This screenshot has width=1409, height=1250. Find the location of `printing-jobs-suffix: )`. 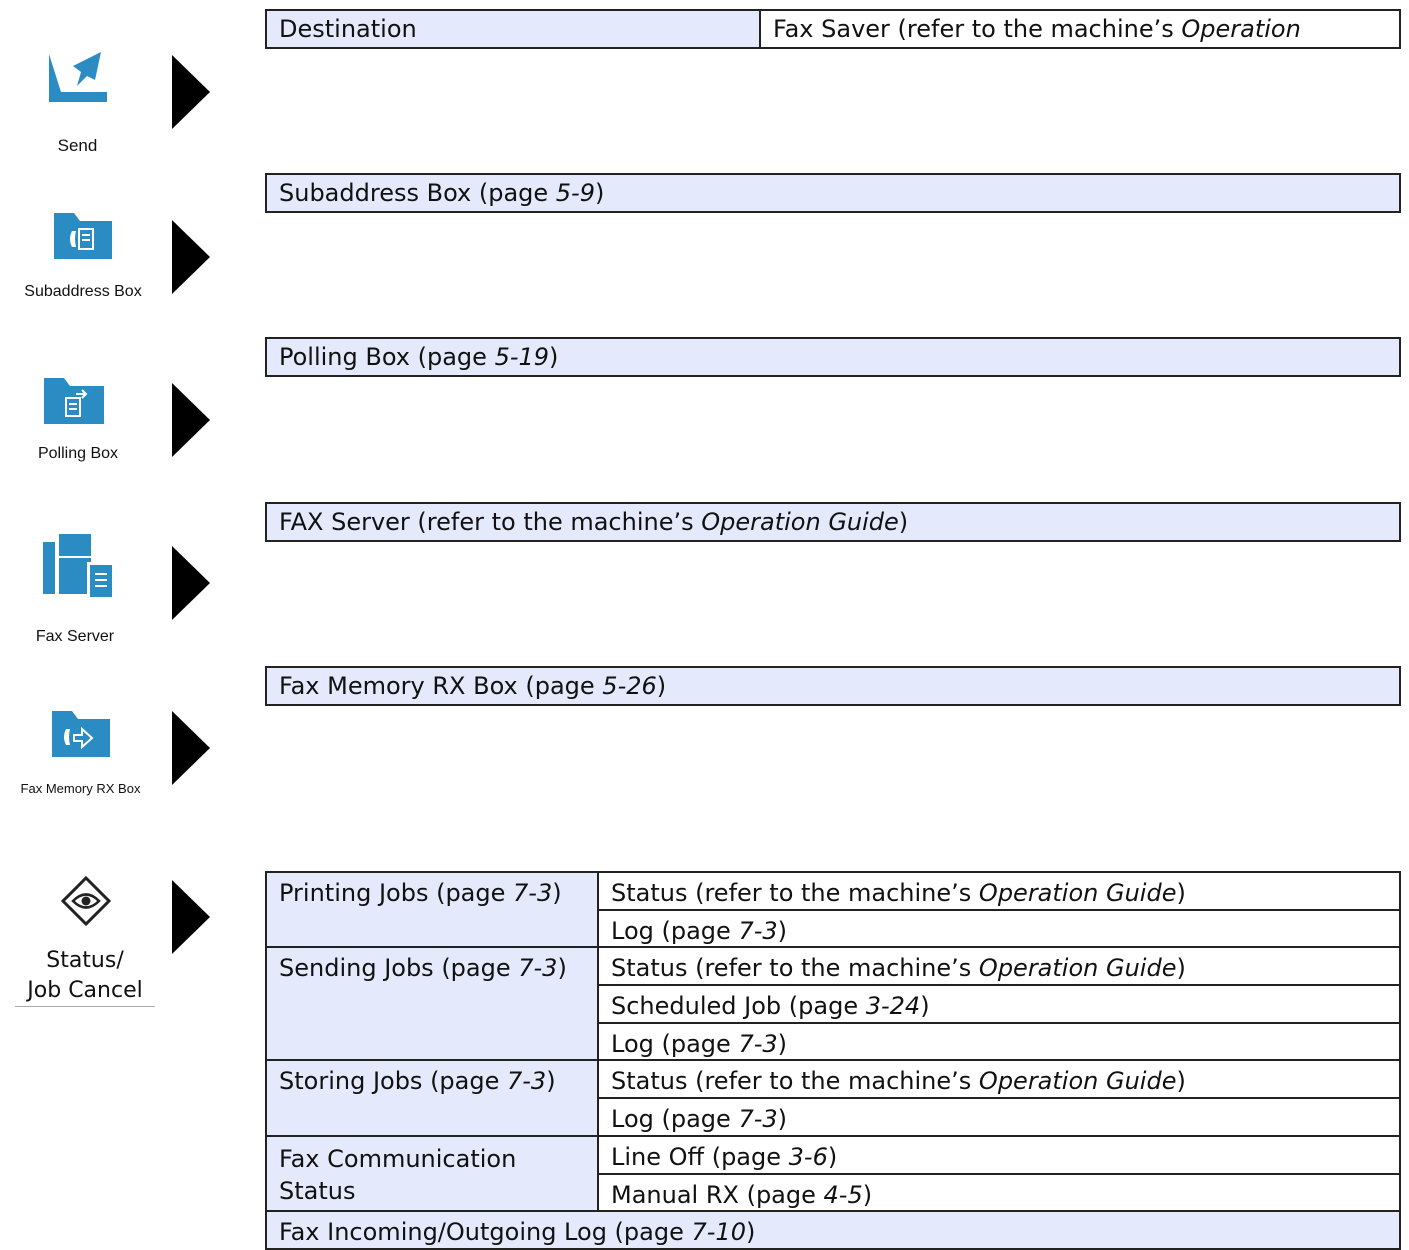

printing-jobs-suffix: ) is located at coordinates (557, 893).